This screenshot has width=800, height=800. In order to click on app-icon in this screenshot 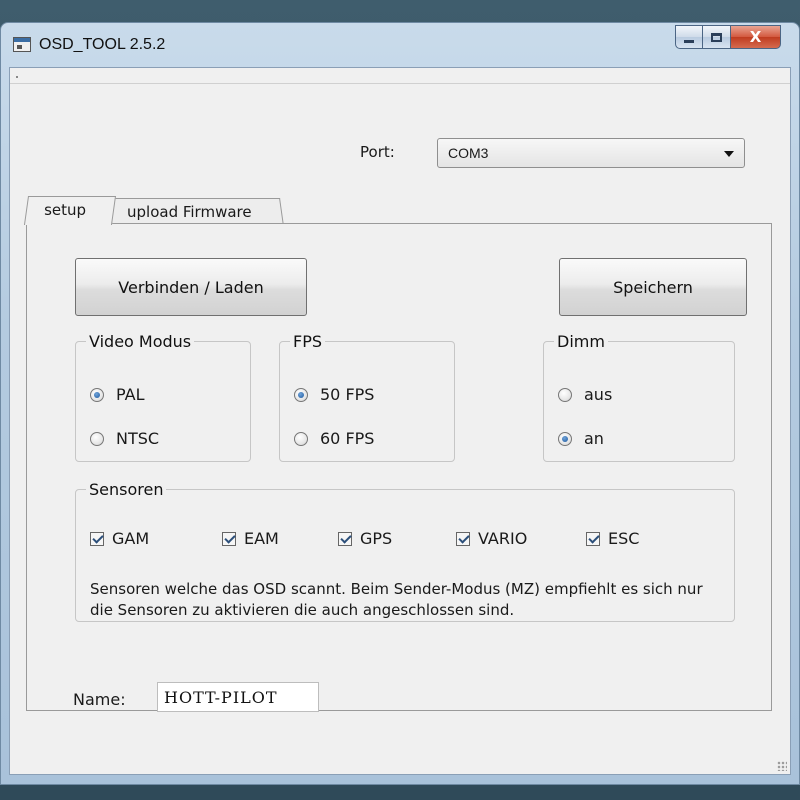, I will do `click(22, 44)`.